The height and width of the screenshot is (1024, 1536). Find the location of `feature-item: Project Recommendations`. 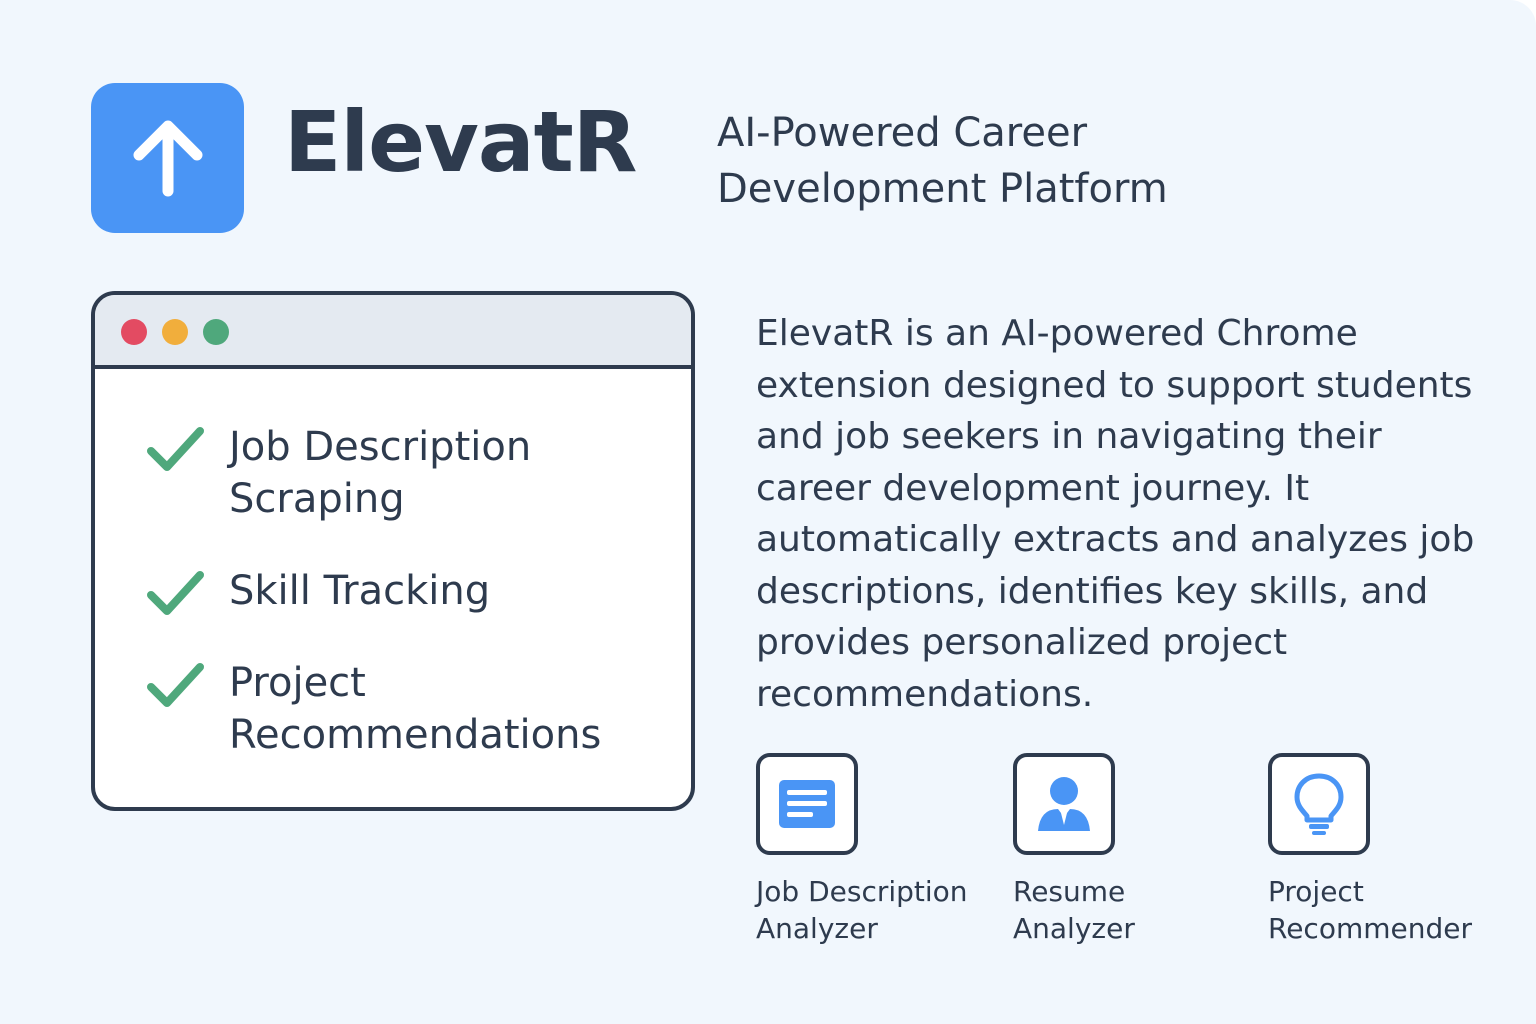

feature-item: Project Recommendations is located at coordinates (397, 709).